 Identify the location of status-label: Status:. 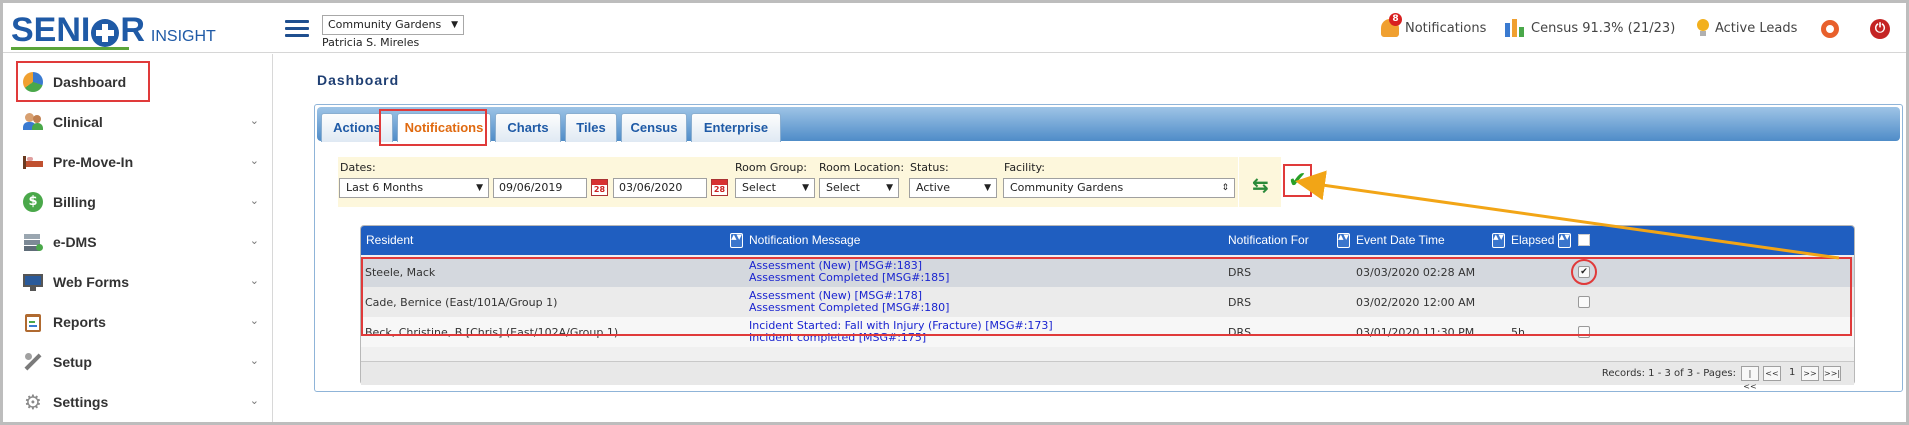
(929, 167).